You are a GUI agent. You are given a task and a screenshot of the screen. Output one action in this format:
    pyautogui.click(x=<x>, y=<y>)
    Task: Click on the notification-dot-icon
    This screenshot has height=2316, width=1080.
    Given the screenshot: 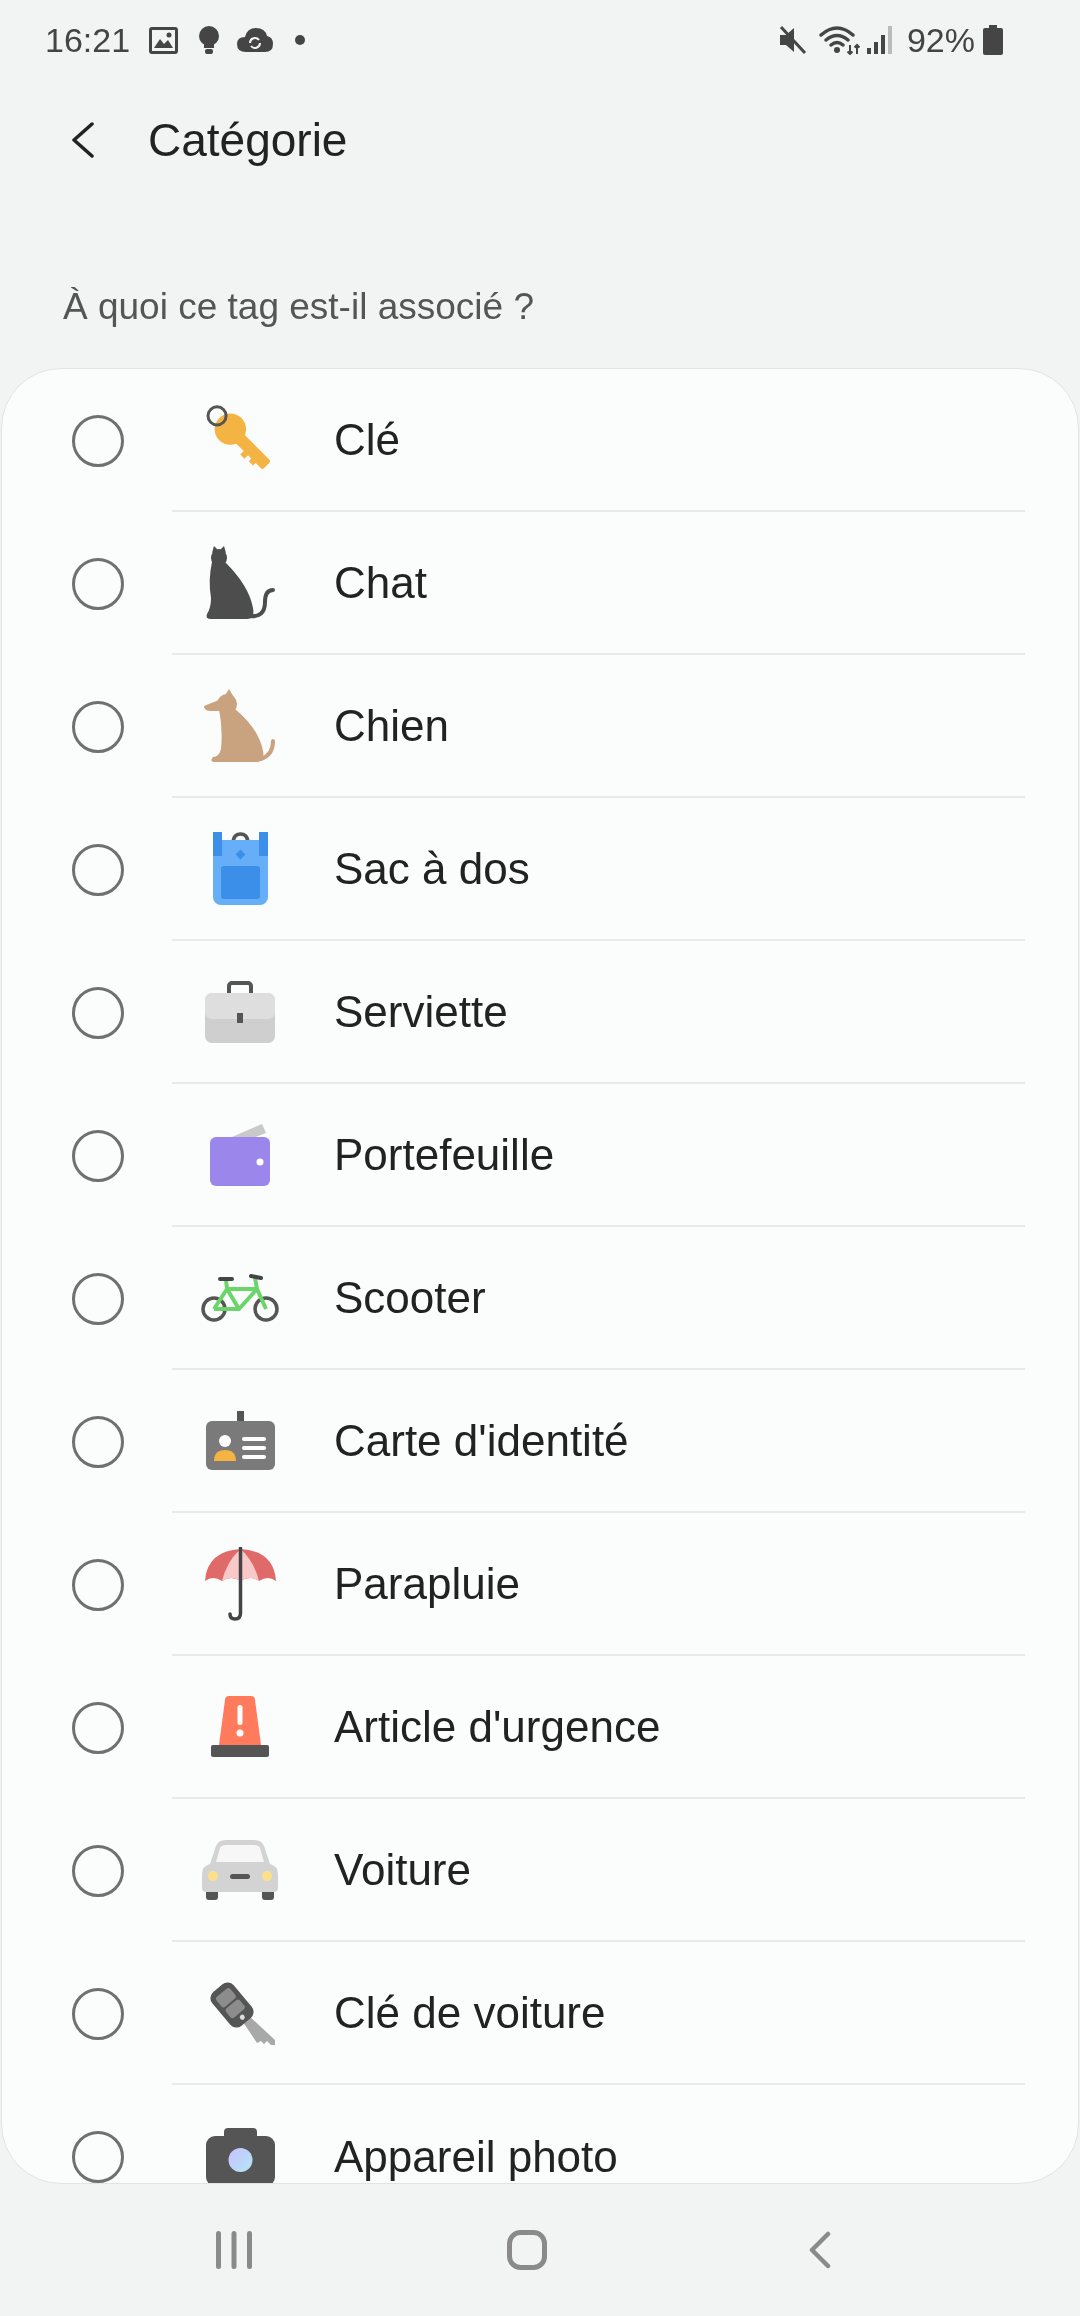 What is the action you would take?
    pyautogui.click(x=300, y=40)
    